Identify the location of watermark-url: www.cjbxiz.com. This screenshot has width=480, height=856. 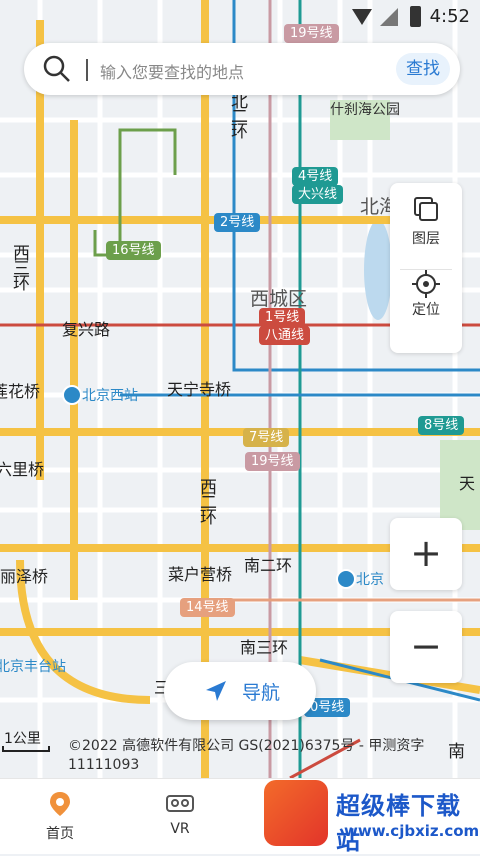
(412, 831).